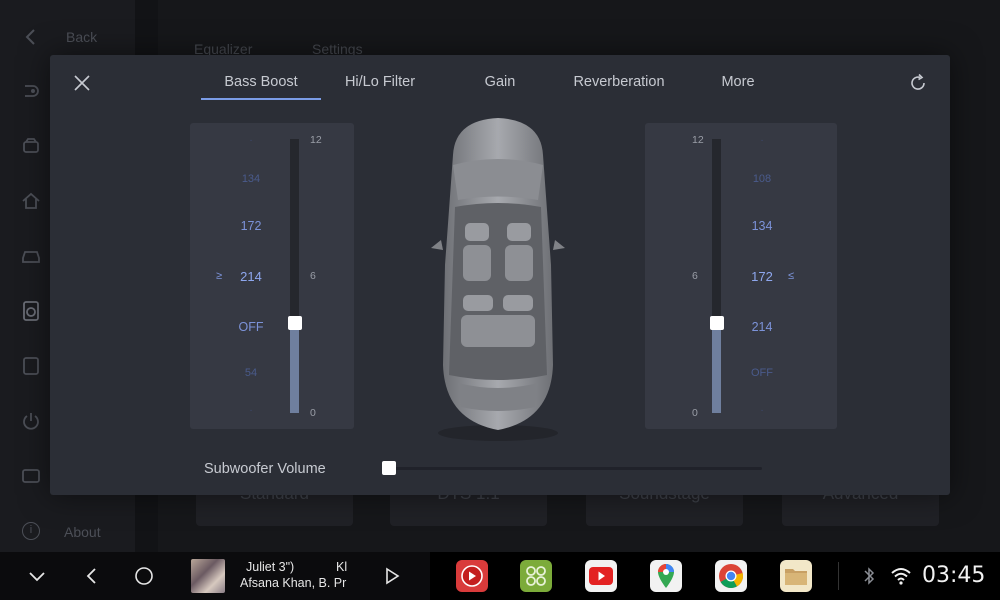 The height and width of the screenshot is (600, 1000). I want to click on tab-more: More, so click(738, 82).